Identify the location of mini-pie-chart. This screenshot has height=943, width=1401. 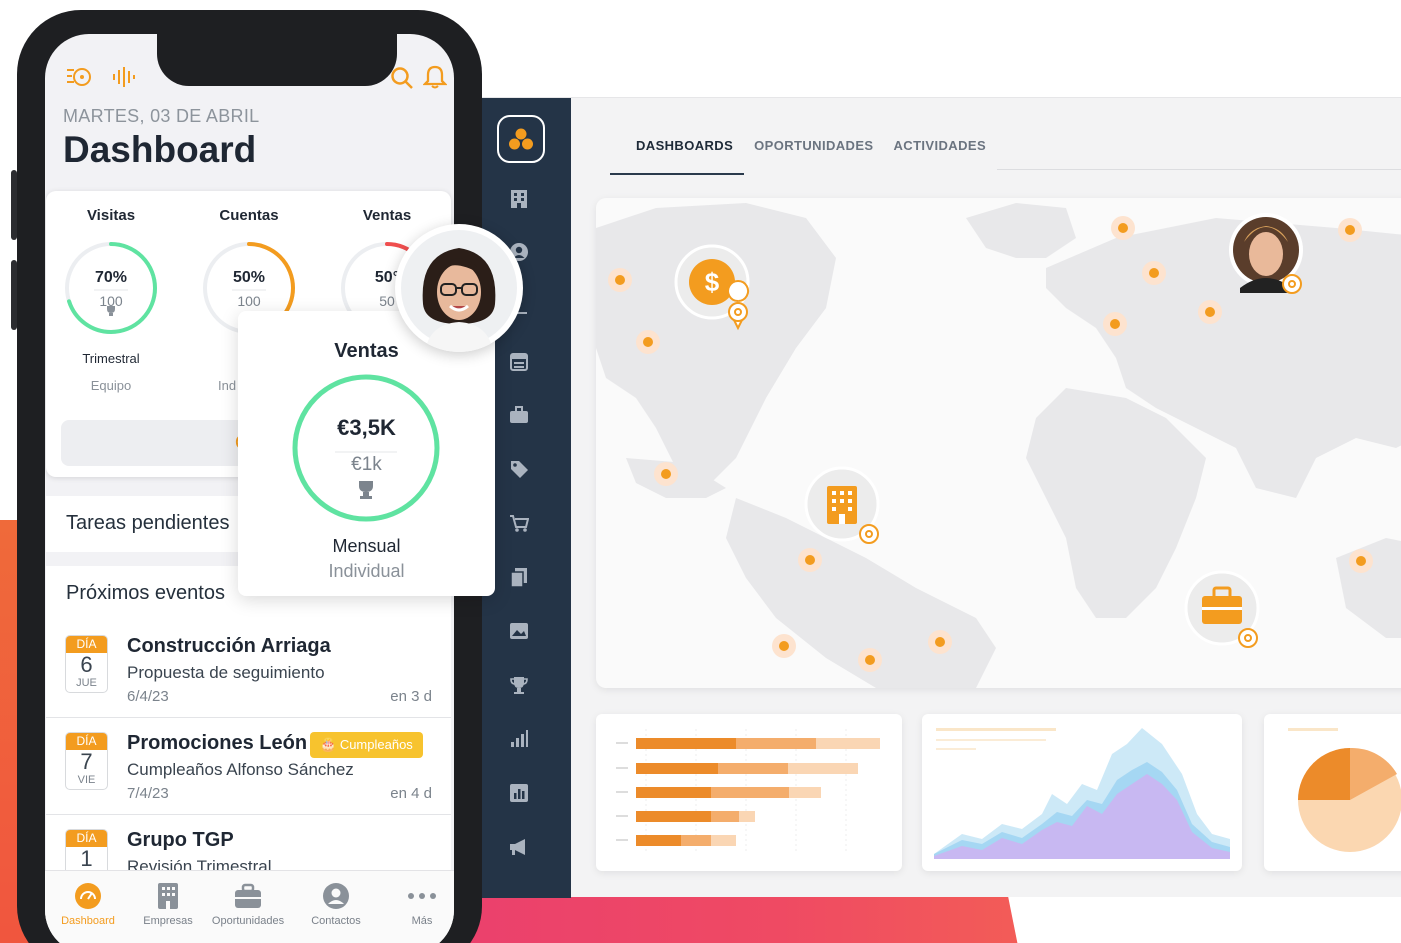
(1344, 790).